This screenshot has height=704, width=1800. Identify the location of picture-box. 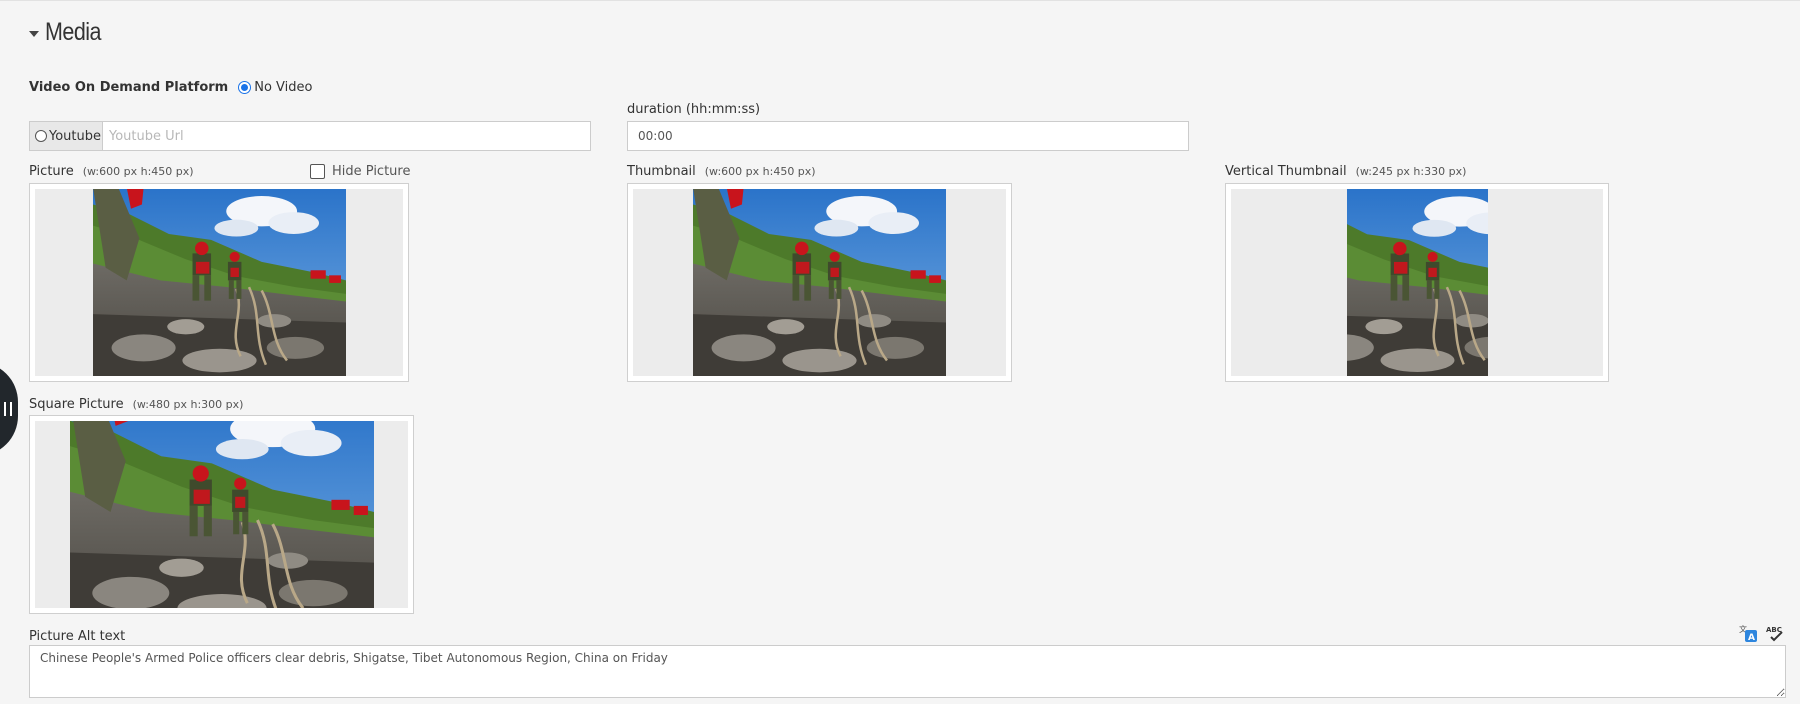
(219, 282).